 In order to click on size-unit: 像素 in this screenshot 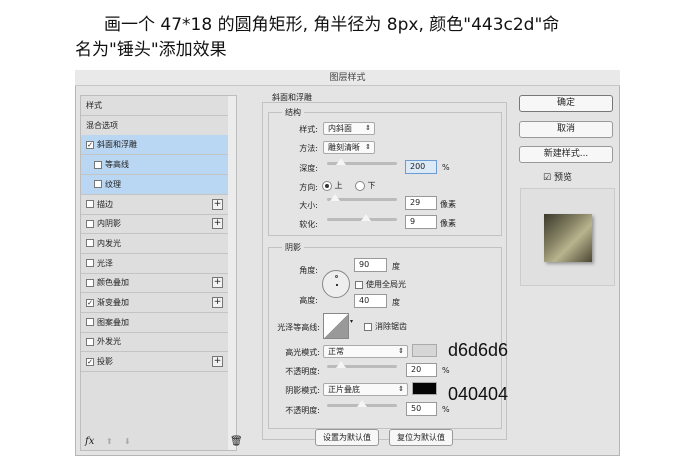, I will do `click(448, 204)`.